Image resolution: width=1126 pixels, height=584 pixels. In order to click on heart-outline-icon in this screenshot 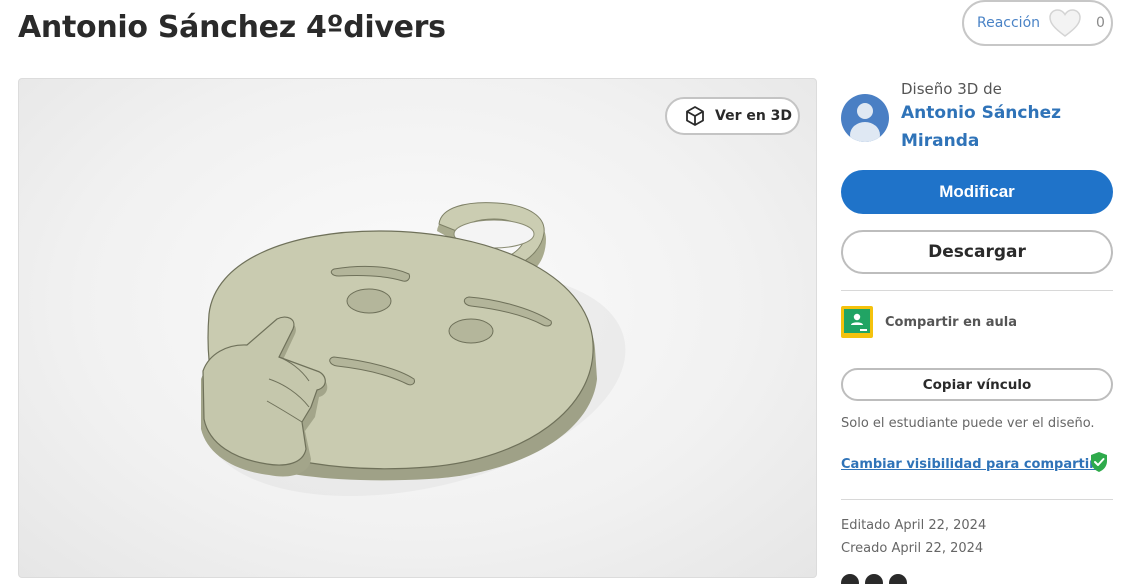, I will do `click(1065, 23)`.